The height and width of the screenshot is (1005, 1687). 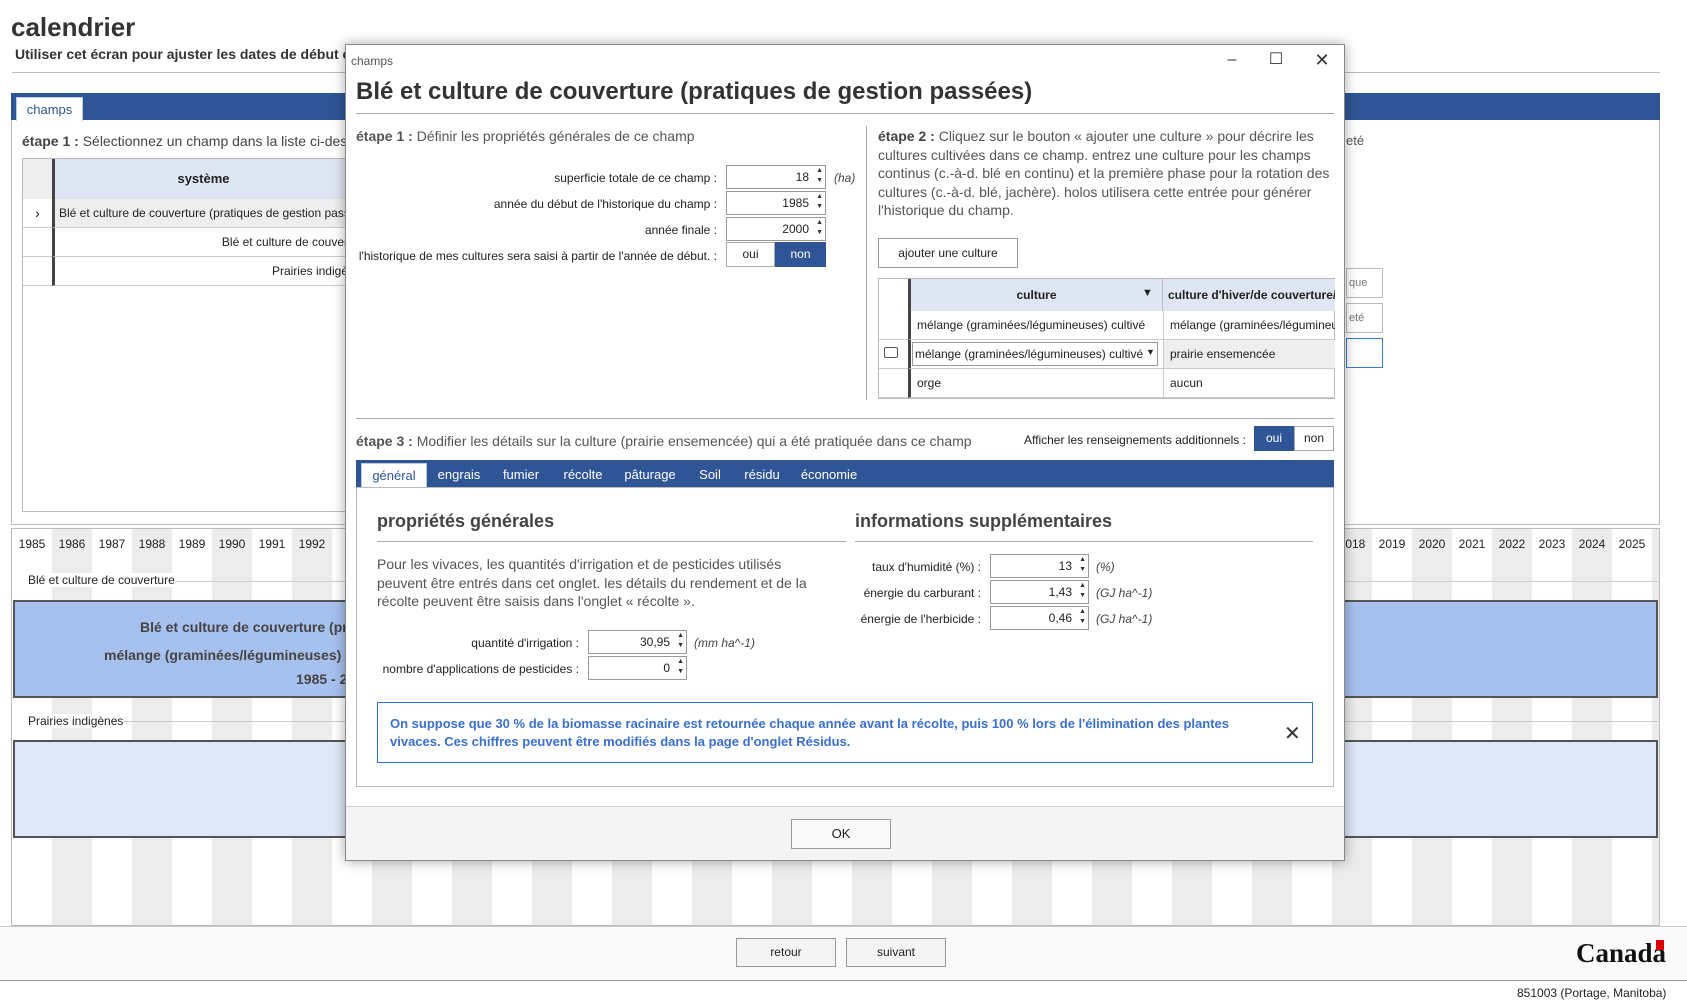 I want to click on timeline-group-label: Blé et culture de couverture, so click(x=101, y=580).